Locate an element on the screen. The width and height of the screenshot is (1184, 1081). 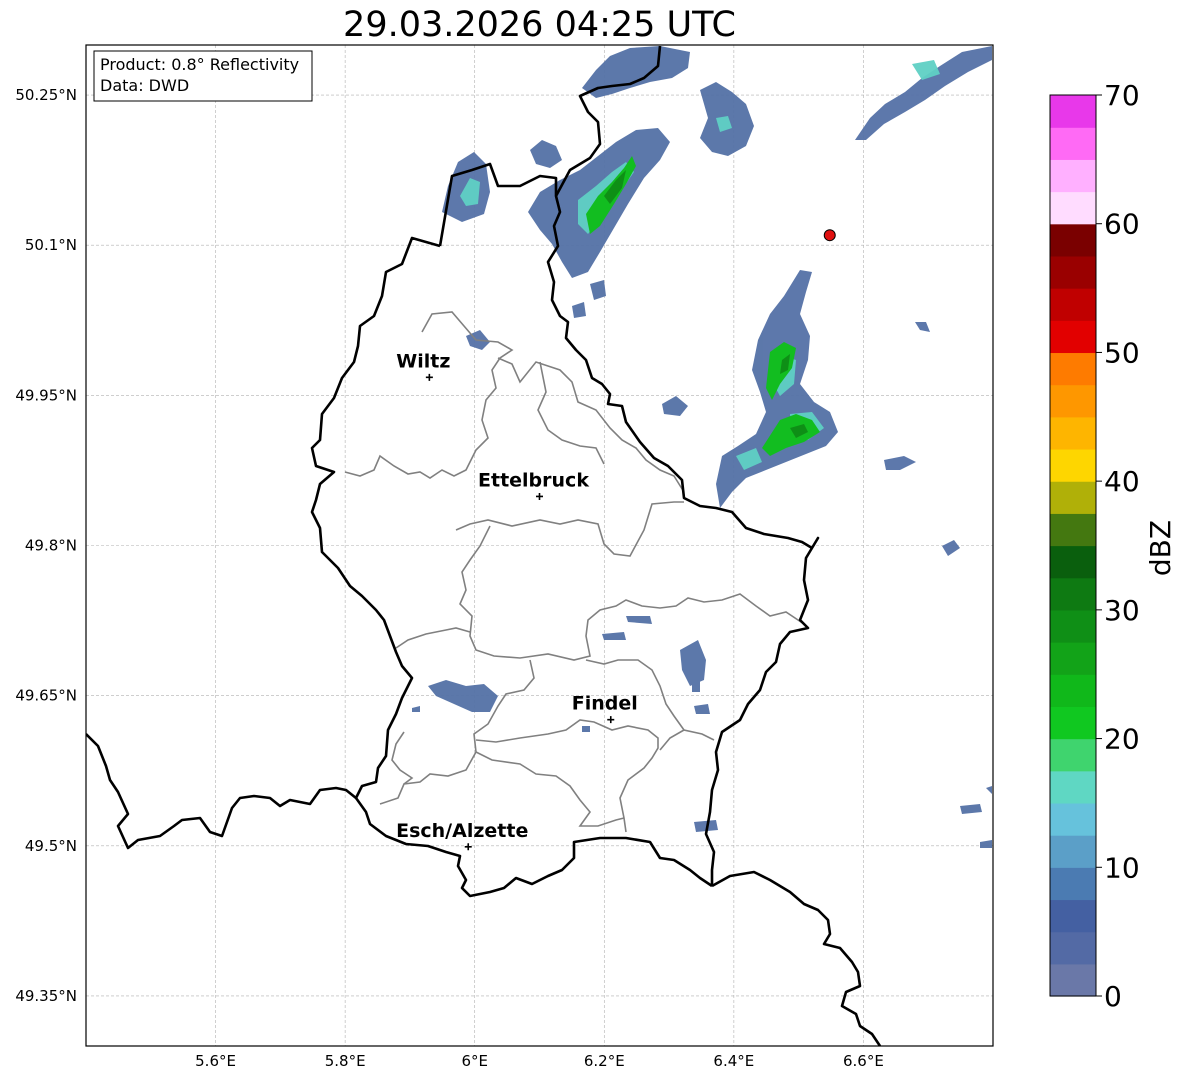
colorbar-tick-label: 70 is located at coordinates (1122, 95).